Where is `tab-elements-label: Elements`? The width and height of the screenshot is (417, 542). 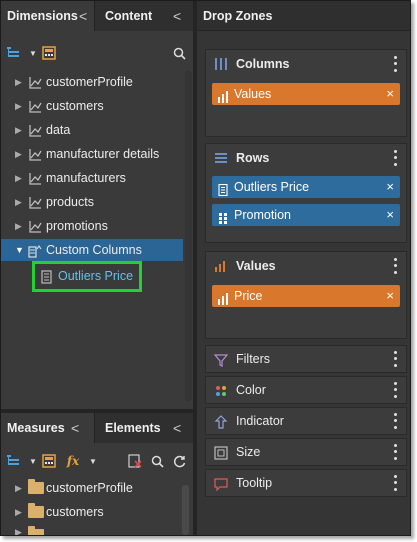 tab-elements-label: Elements is located at coordinates (133, 428).